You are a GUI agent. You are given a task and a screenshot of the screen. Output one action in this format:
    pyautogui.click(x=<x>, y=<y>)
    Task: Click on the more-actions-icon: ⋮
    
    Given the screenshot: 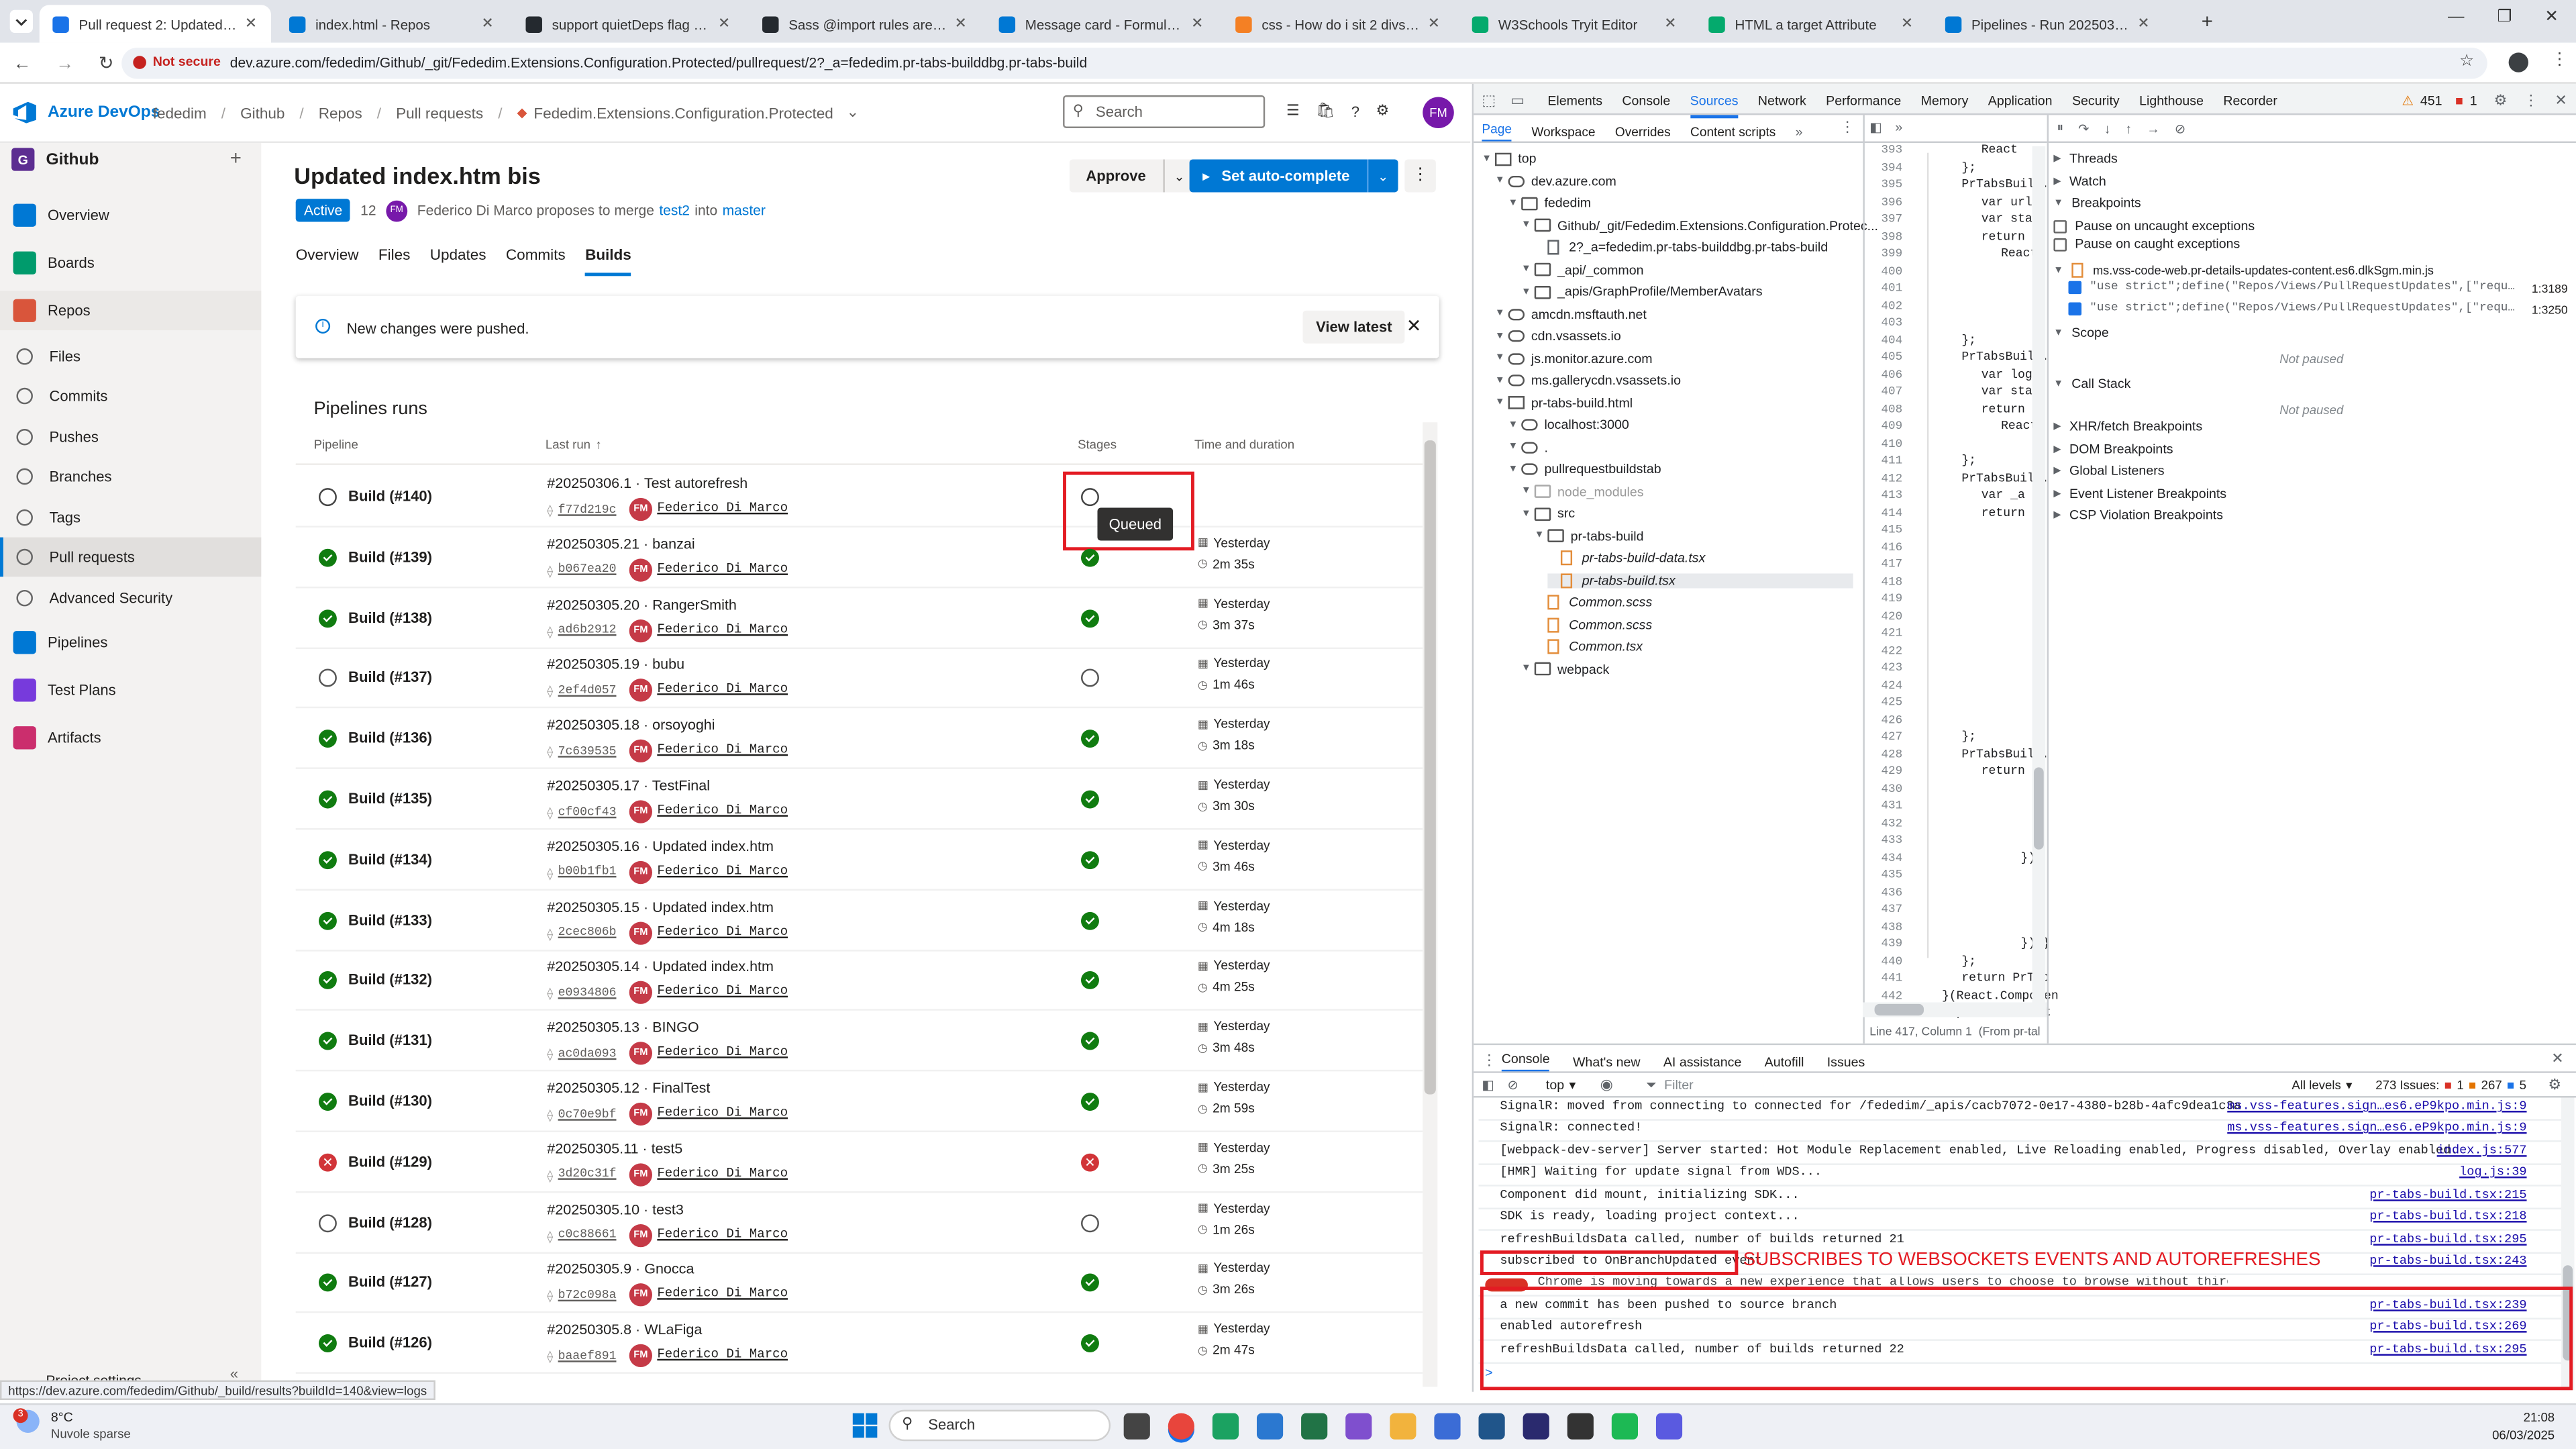 What is the action you would take?
    pyautogui.click(x=1420, y=176)
    